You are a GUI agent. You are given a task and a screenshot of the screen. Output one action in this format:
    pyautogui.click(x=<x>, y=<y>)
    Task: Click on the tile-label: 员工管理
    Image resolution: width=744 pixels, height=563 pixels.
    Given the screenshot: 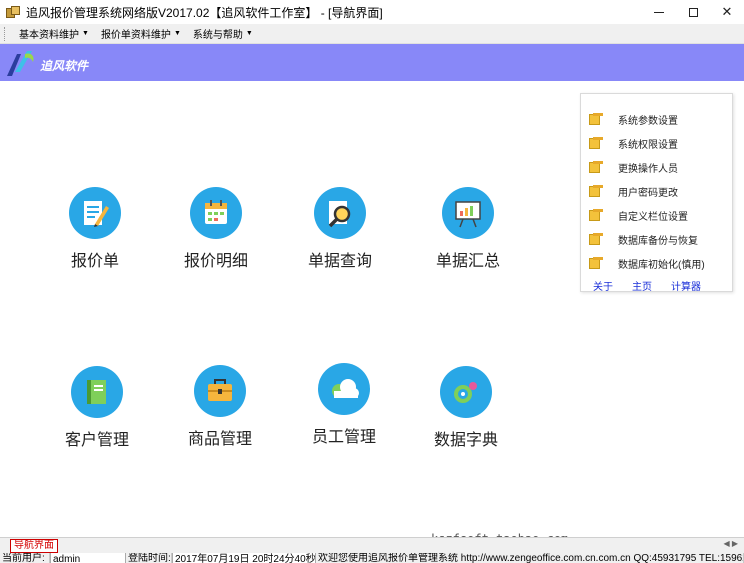 What is the action you would take?
    pyautogui.click(x=343, y=437)
    